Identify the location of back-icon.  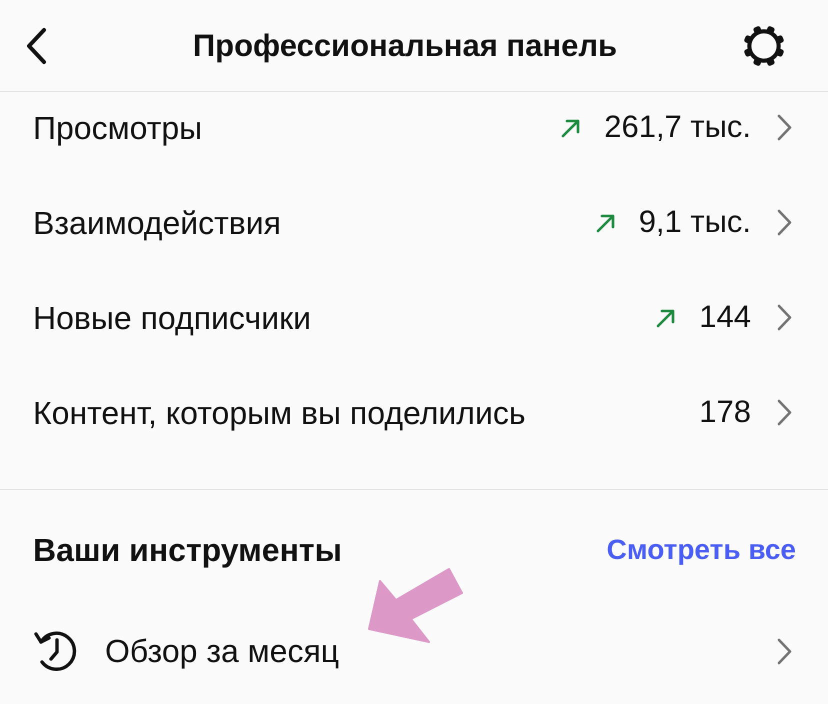
(36, 45).